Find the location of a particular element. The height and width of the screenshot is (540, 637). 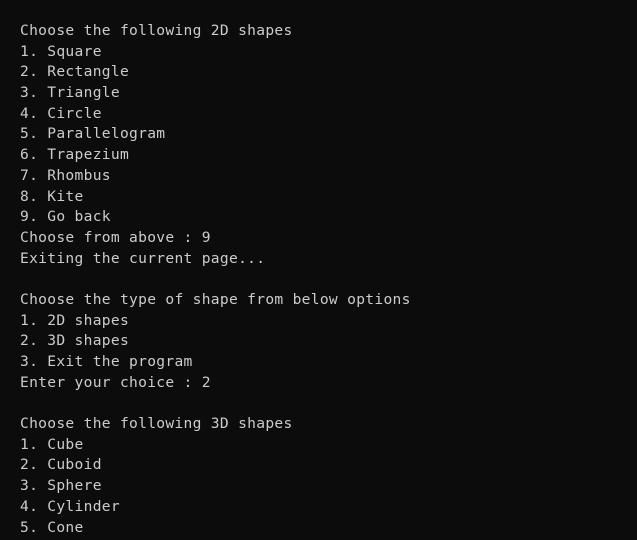

output-line: 7. Rhombus is located at coordinates (65, 175).